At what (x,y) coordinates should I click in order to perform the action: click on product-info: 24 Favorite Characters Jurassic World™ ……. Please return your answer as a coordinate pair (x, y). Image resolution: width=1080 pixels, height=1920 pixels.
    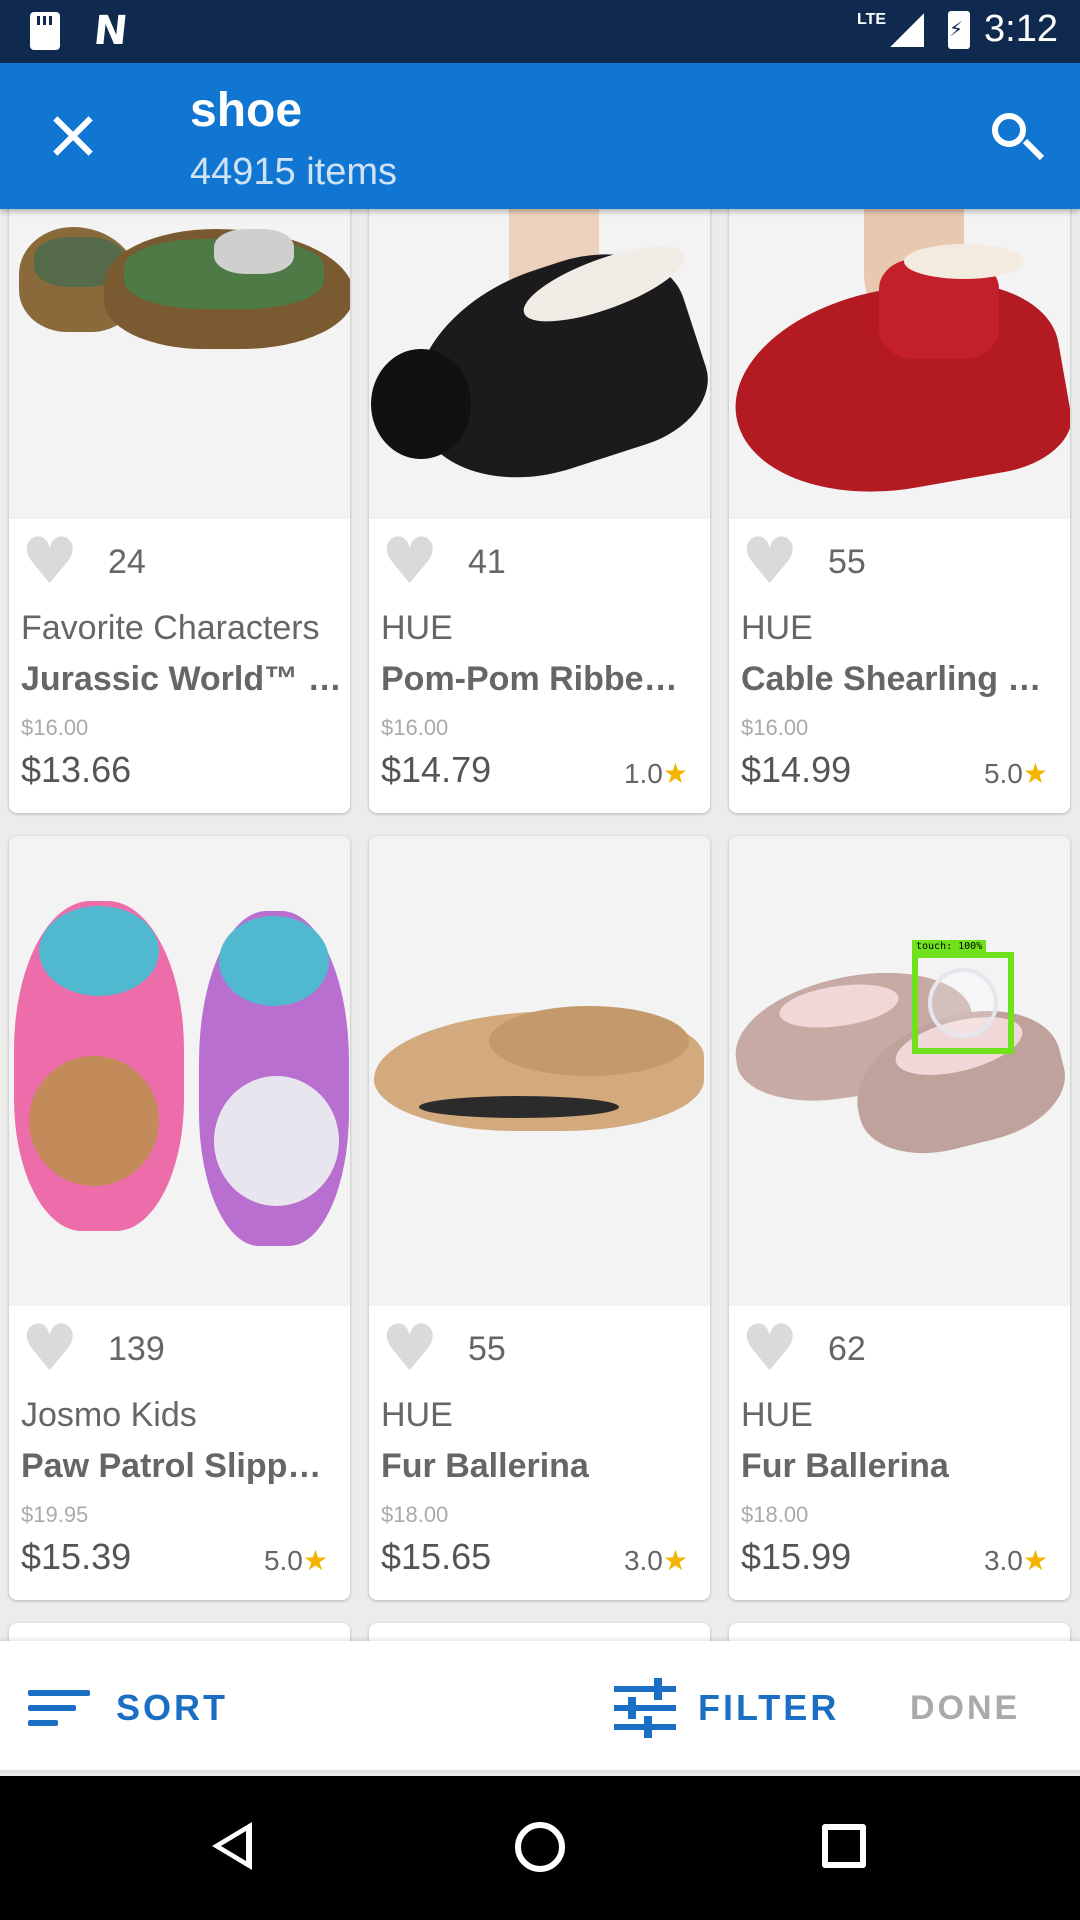
    Looking at the image, I should click on (179, 666).